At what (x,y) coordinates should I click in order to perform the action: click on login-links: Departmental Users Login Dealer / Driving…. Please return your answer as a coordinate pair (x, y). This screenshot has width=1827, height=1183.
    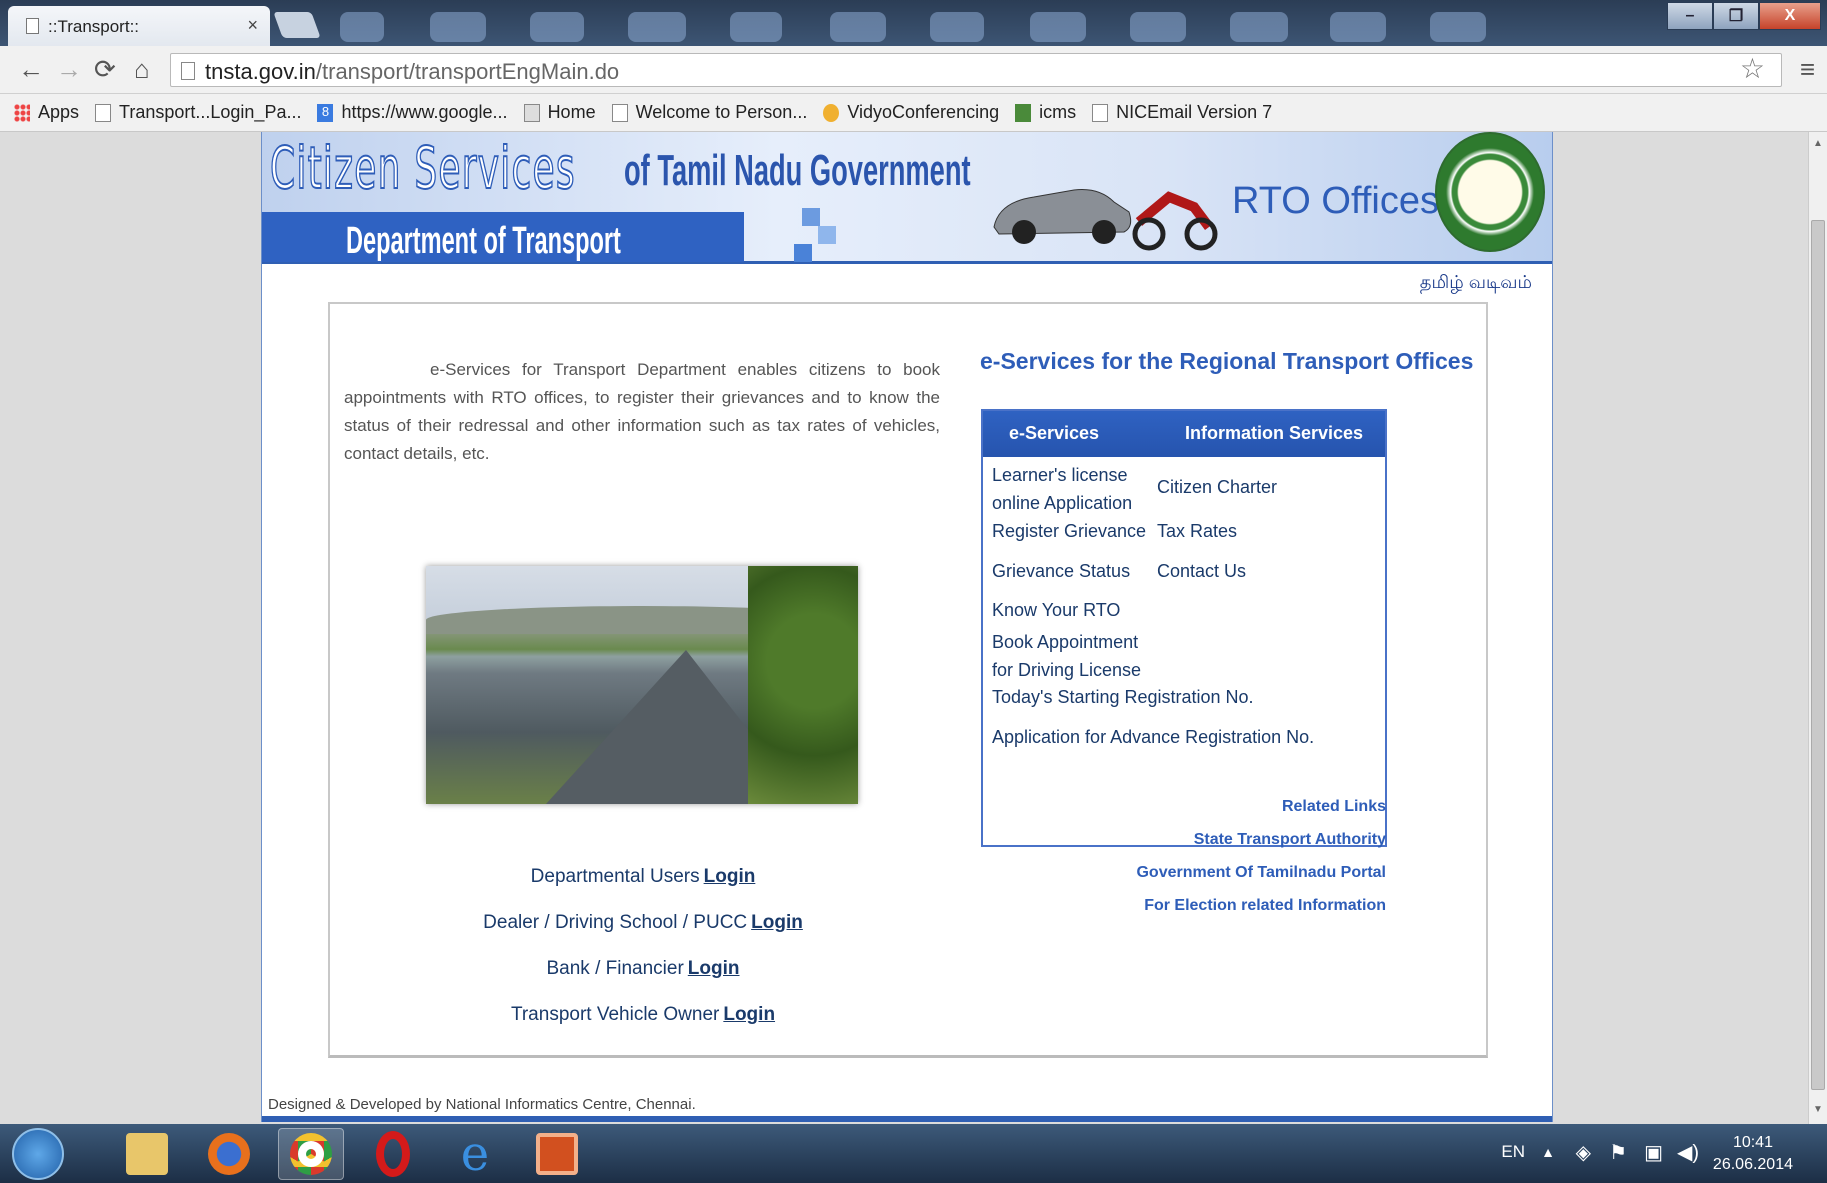
    Looking at the image, I should click on (643, 954).